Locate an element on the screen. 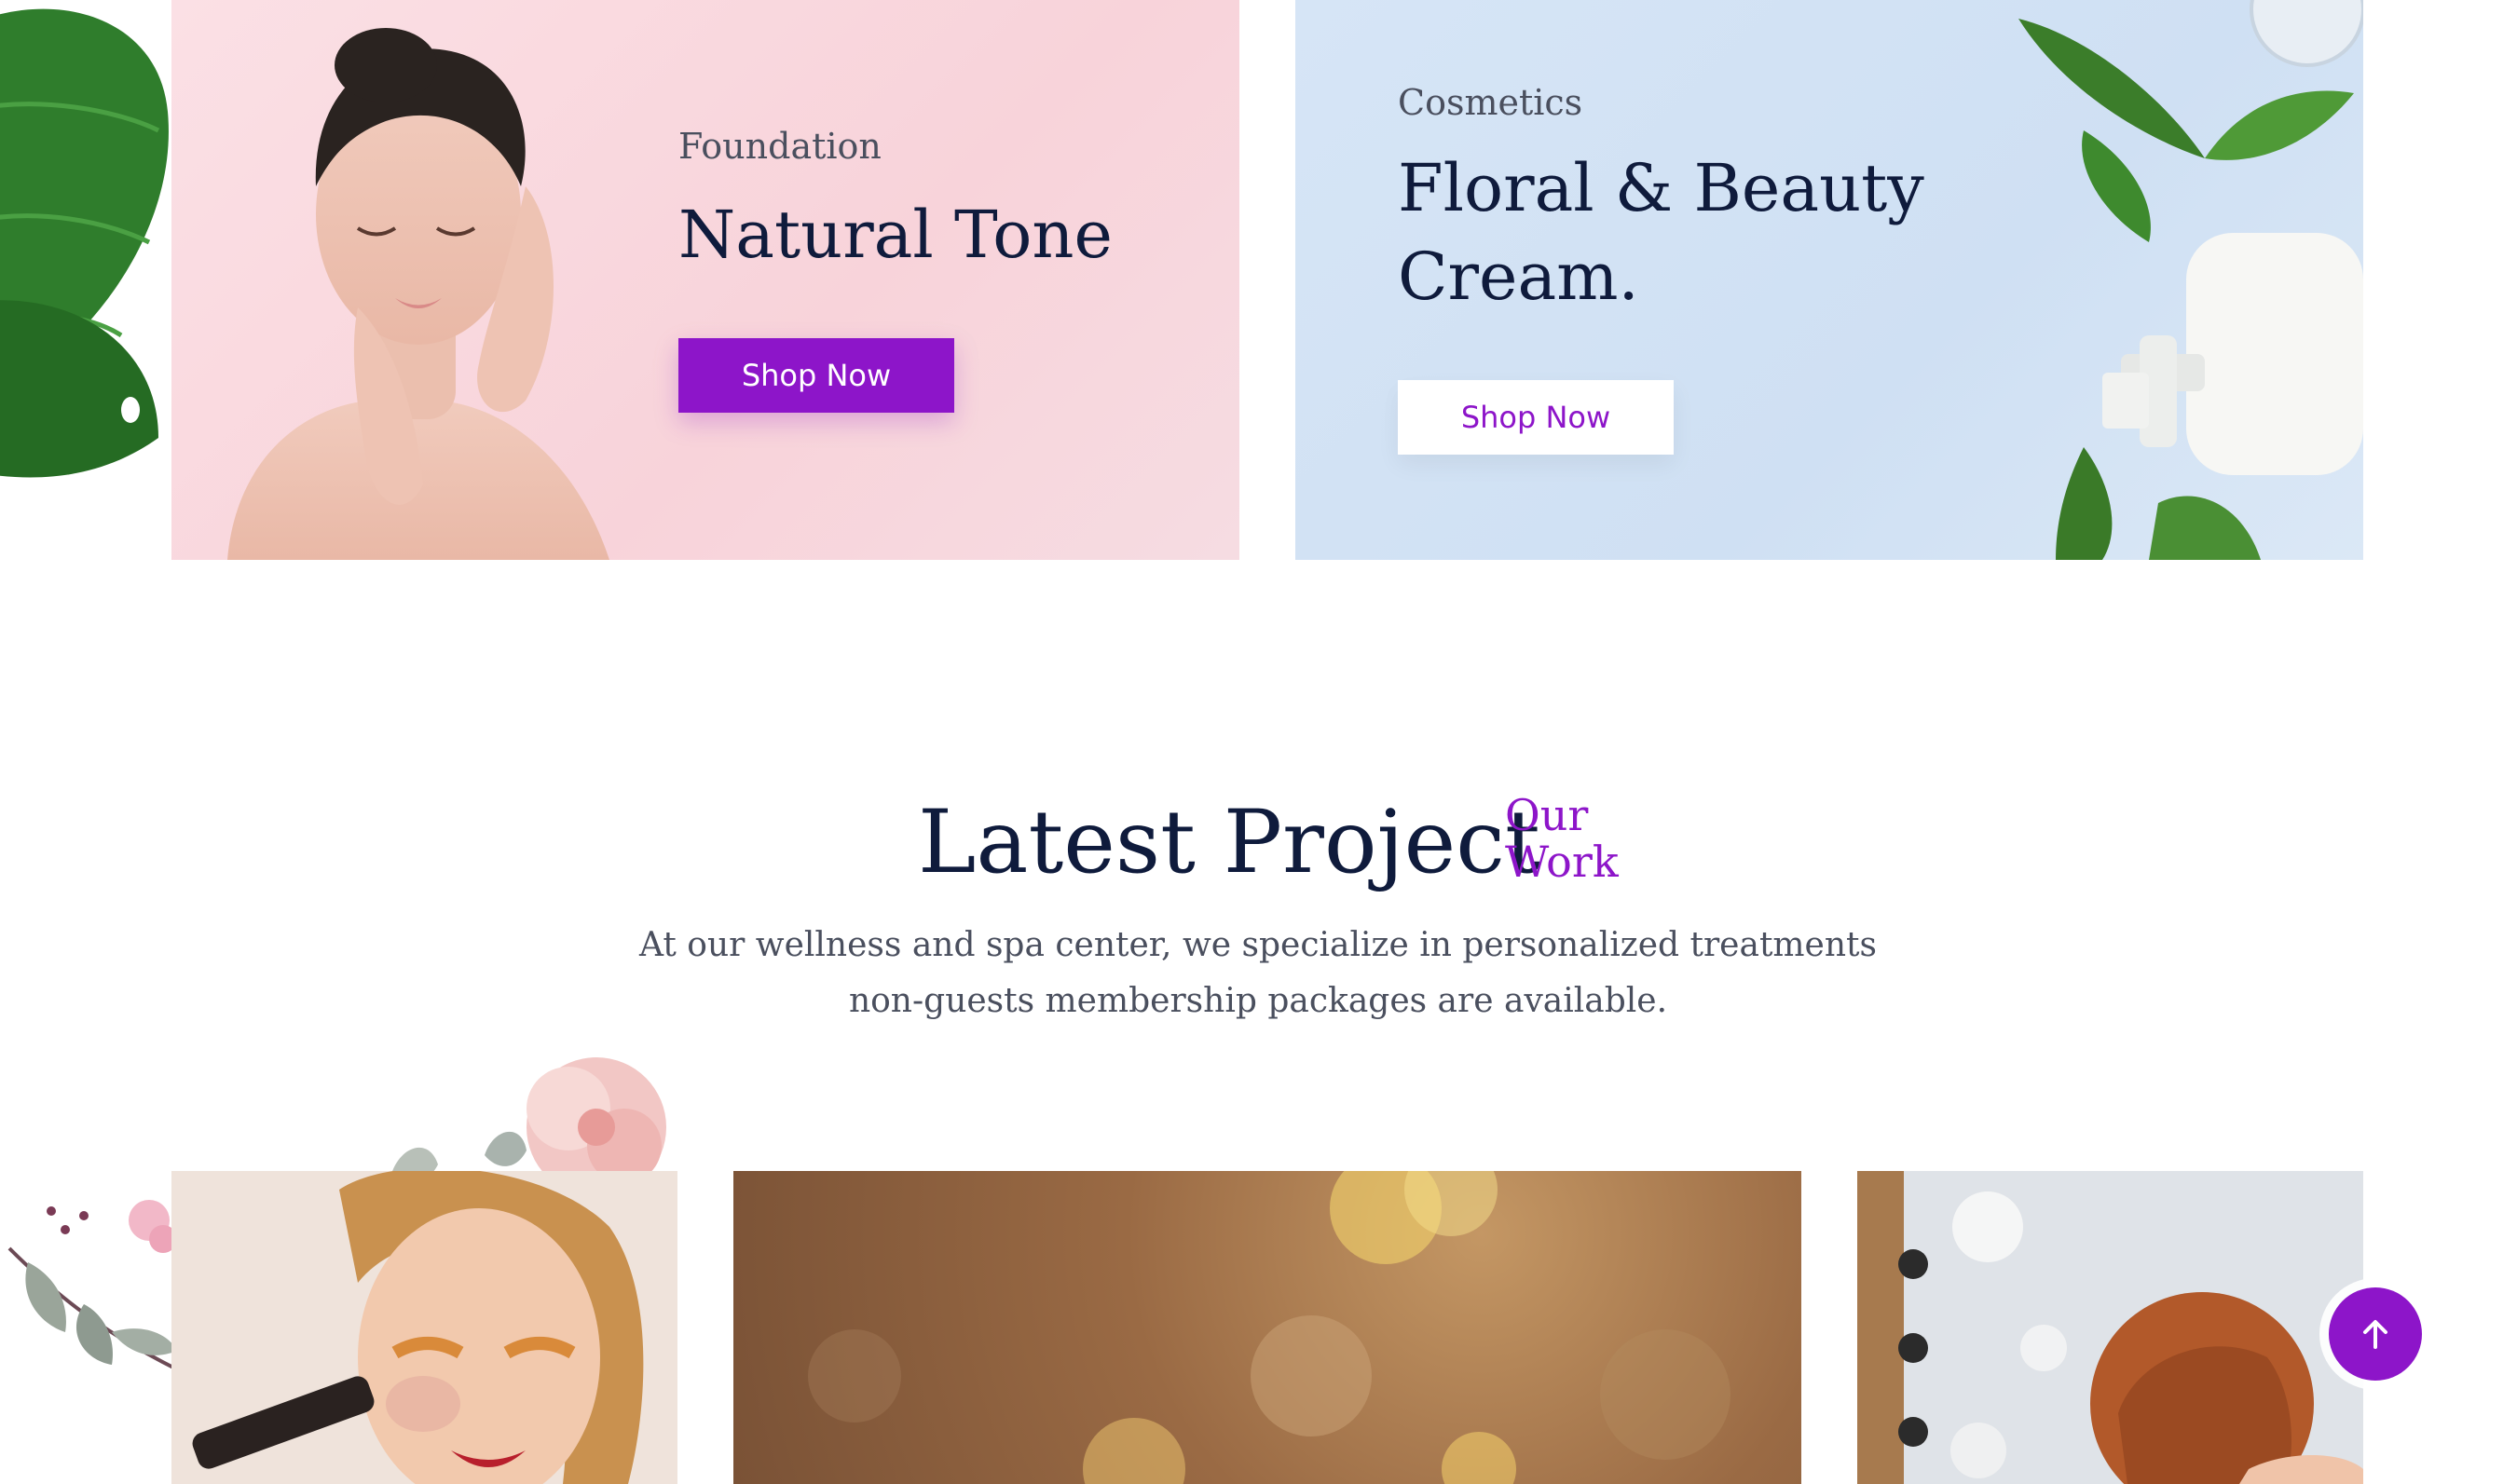 Image resolution: width=2517 pixels, height=1484 pixels. scroll-to-top-button is located at coordinates (2375, 1334).